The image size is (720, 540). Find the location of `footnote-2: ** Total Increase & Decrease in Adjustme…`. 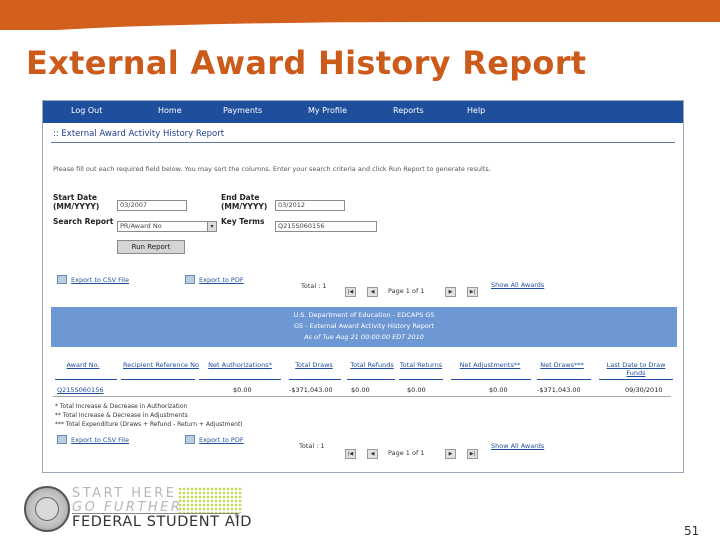

footnote-2: ** Total Increase & Decrease in Adjustme… is located at coordinates (121, 415).